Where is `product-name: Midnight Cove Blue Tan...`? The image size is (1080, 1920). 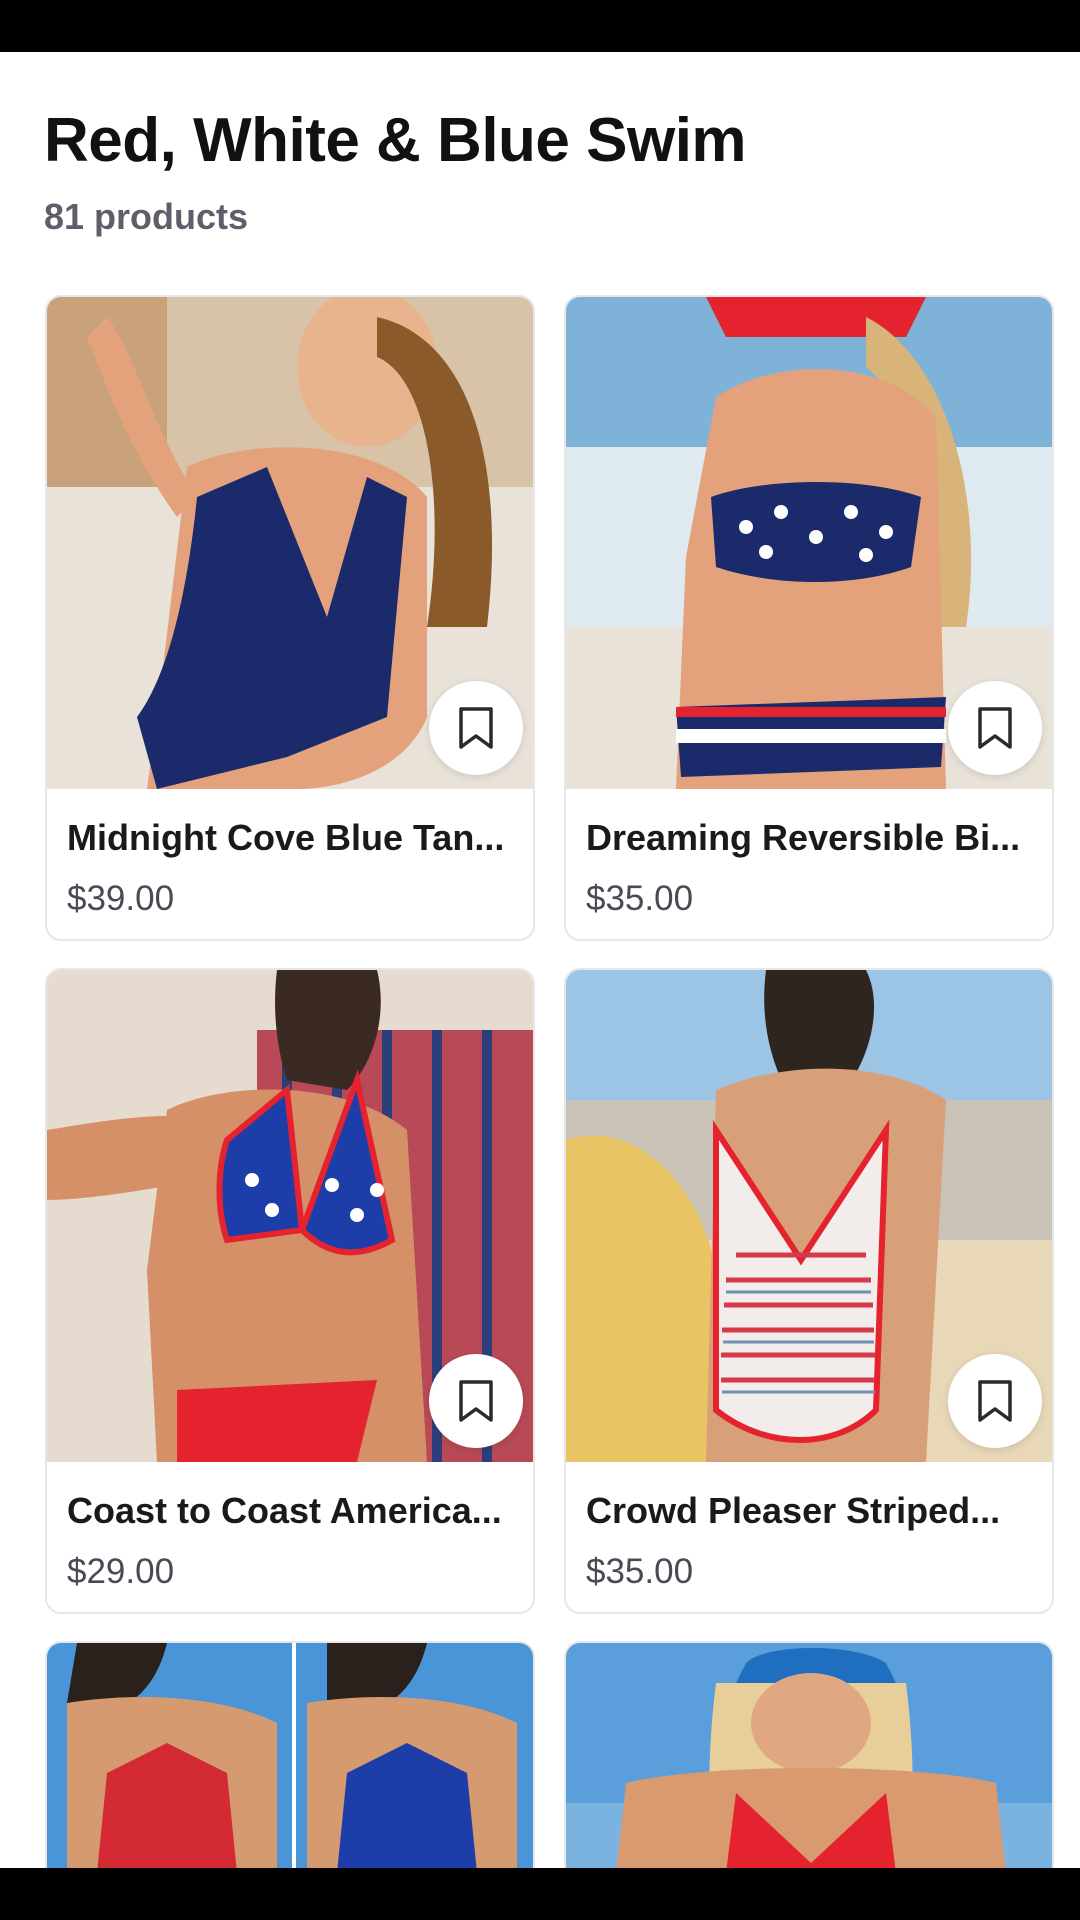 product-name: Midnight Cove Blue Tan... is located at coordinates (292, 838).